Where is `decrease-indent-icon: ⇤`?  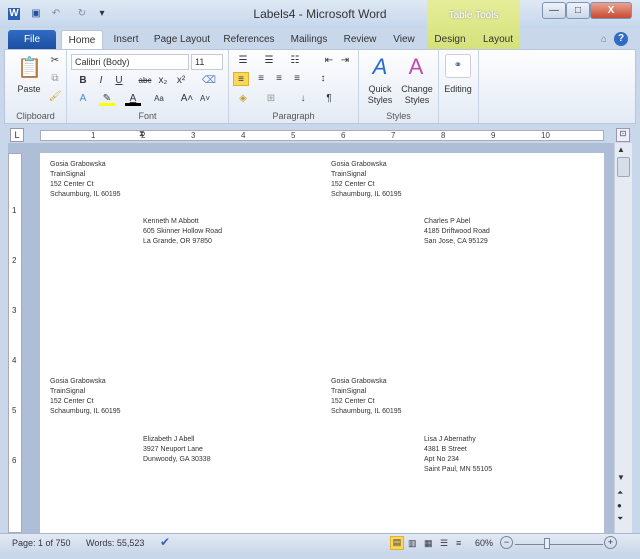 decrease-indent-icon: ⇤ is located at coordinates (329, 61).